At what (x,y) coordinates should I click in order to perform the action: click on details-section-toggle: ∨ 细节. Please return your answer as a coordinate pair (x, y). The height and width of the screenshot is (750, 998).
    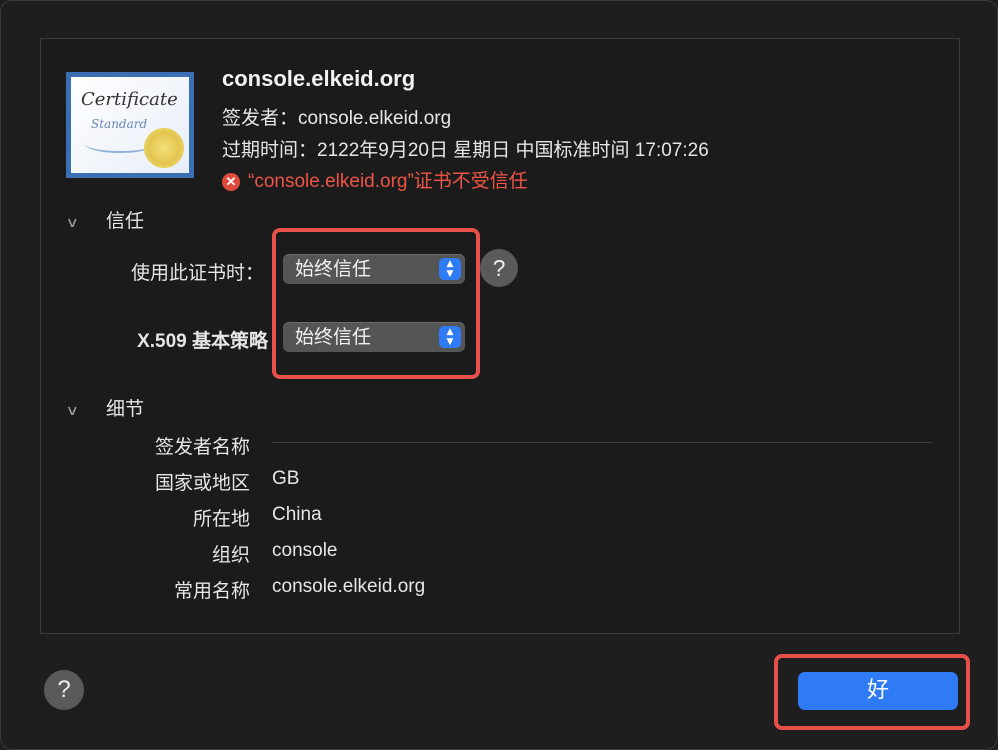
    Looking at the image, I should click on (105, 407).